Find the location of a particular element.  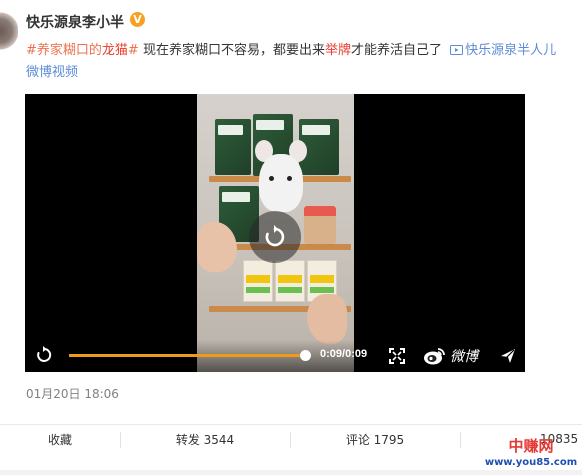

weibo-eye-icon is located at coordinates (434, 356).